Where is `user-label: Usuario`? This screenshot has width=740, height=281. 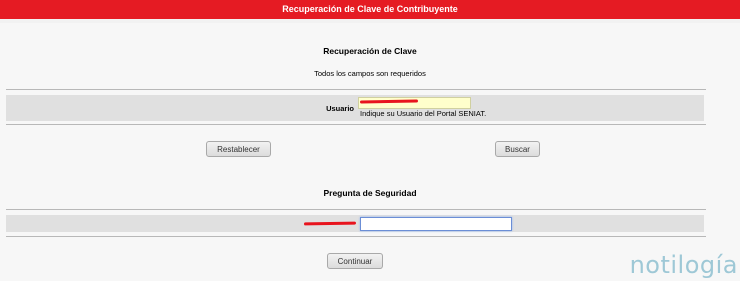 user-label: Usuario is located at coordinates (340, 108).